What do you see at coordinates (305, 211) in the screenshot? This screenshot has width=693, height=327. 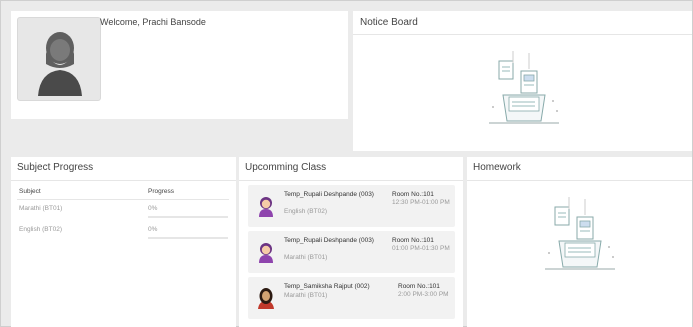 I see `class-subject: English (BT02)` at bounding box center [305, 211].